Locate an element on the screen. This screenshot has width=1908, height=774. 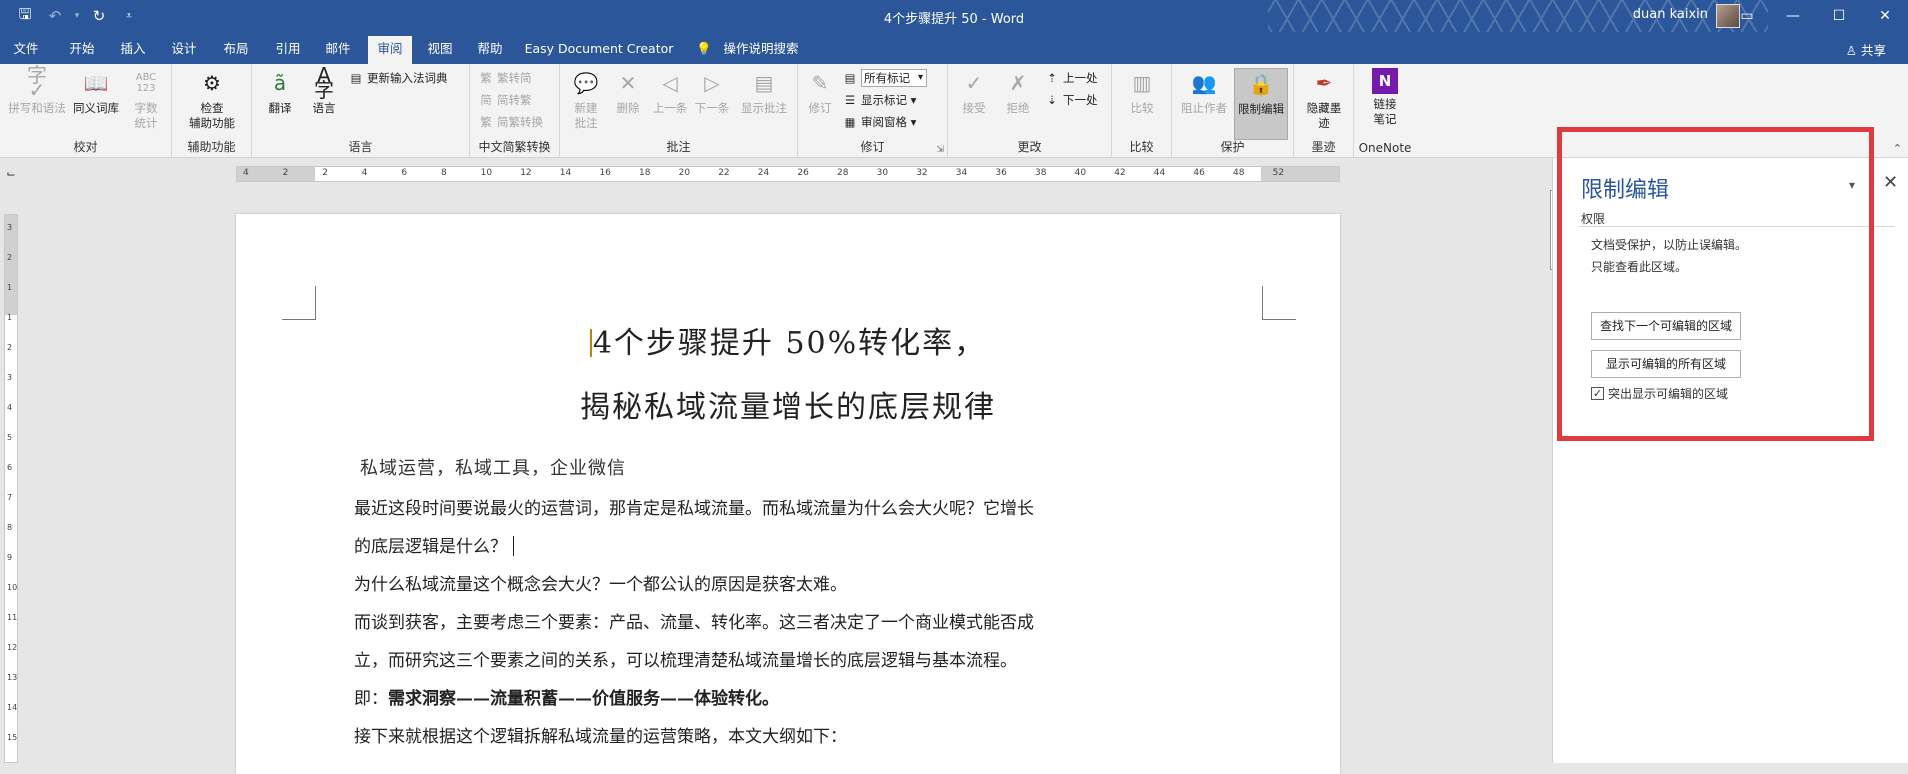
block-authors-icon: 👥 is located at coordinates (1204, 82).